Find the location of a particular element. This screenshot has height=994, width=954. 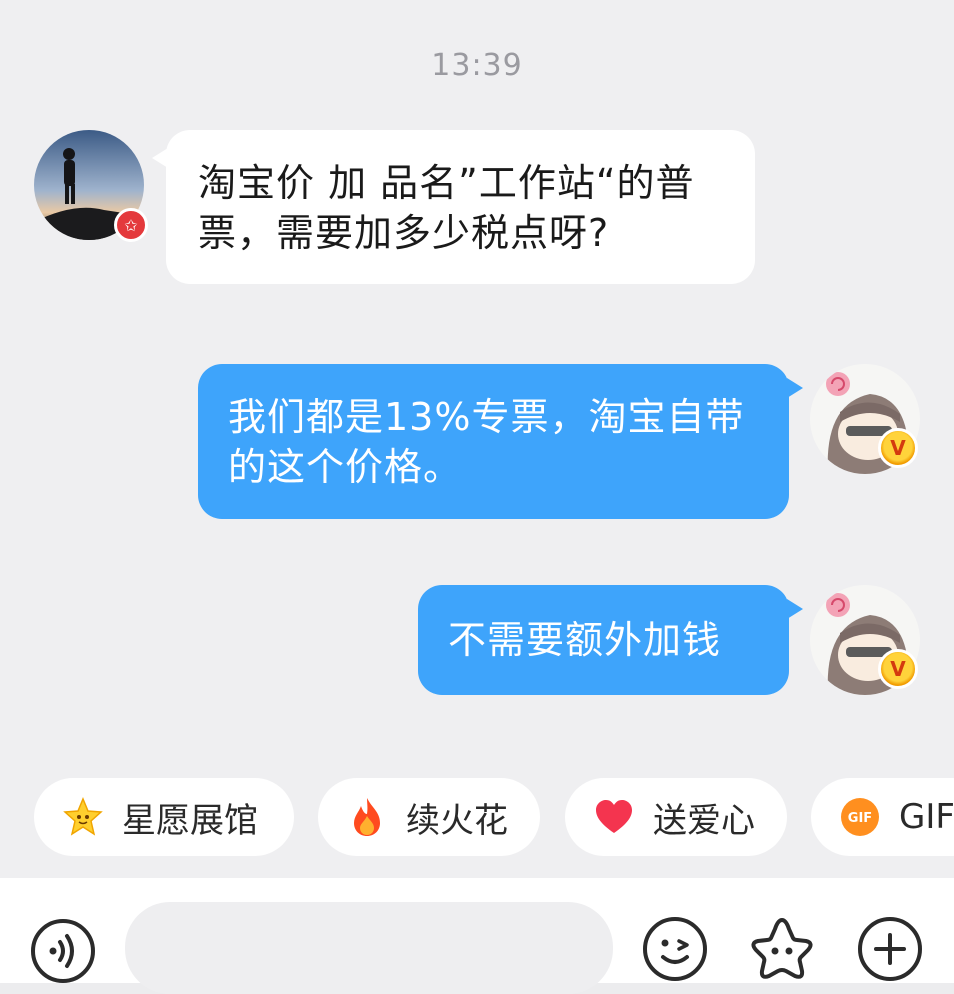

outgoing-message-bubble: 不需要额外加钱 is located at coordinates (610, 640).